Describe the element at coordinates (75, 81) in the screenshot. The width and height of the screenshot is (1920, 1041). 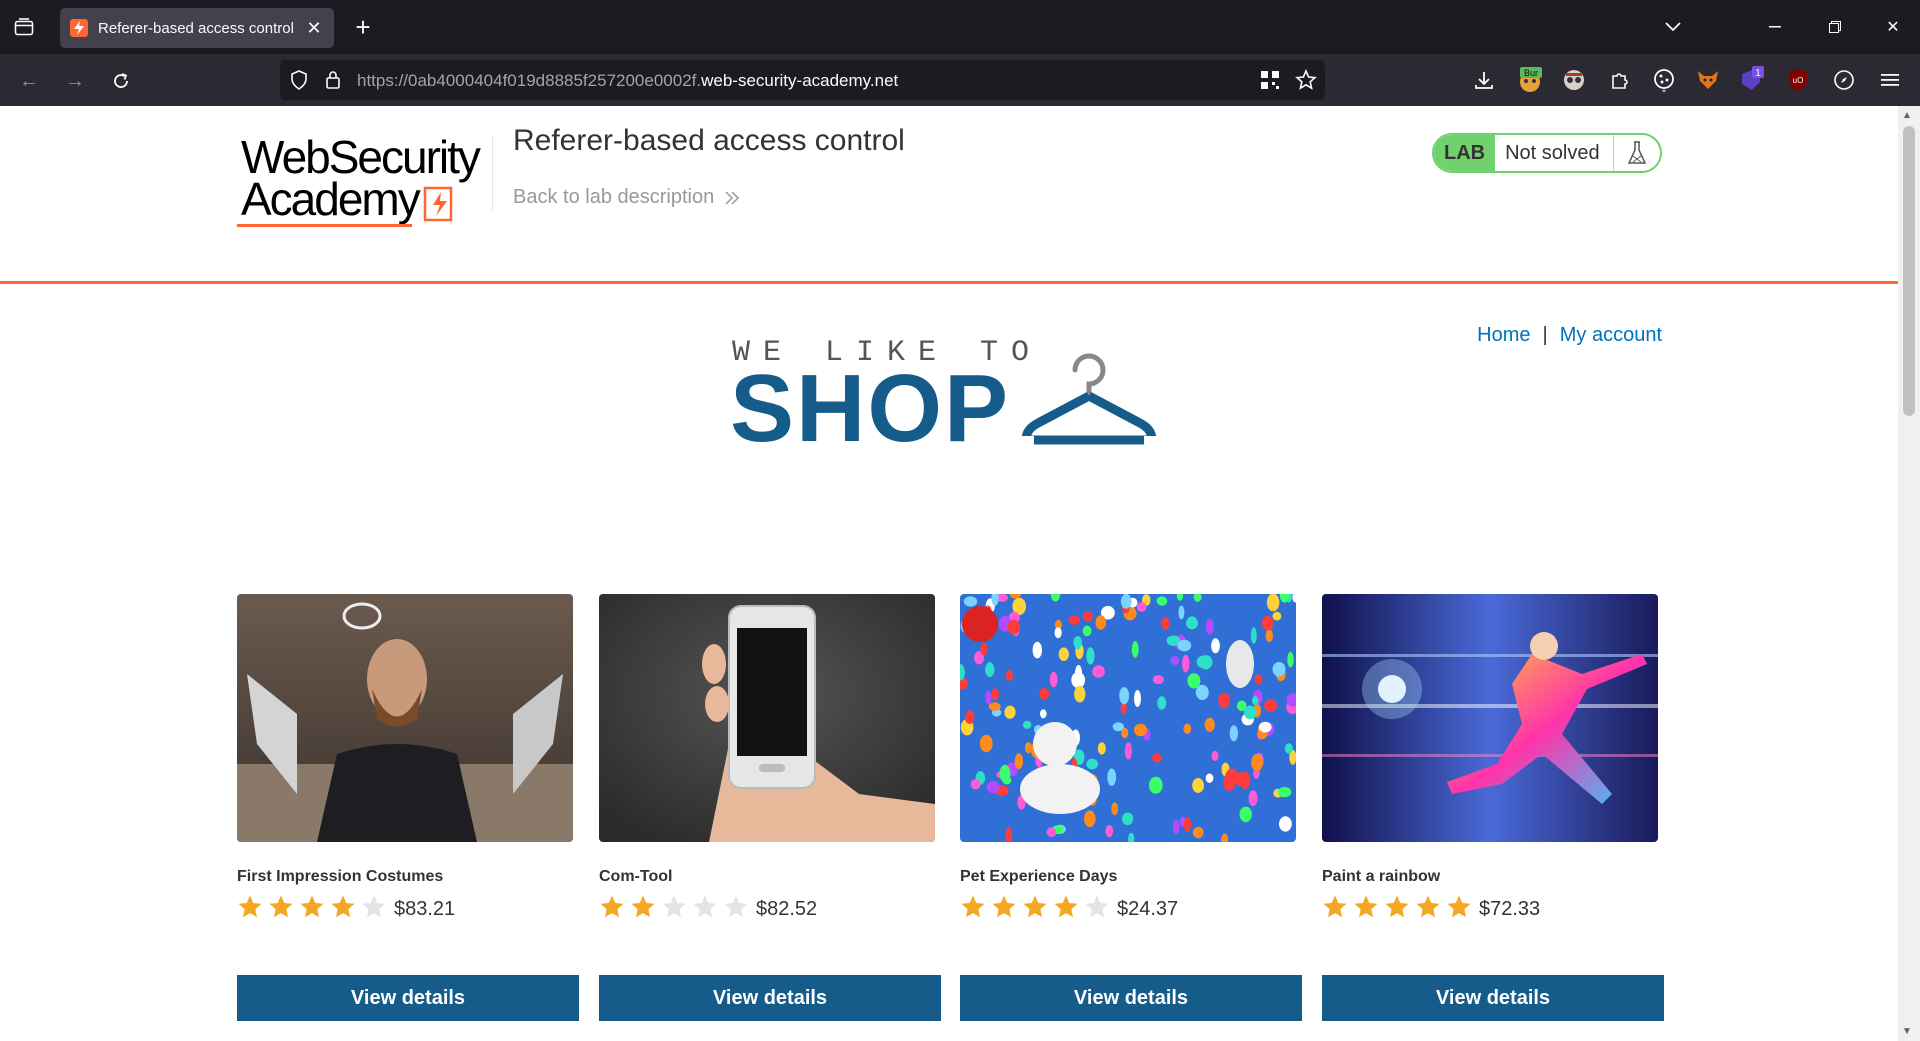
I see `forward-arrow-icon: →` at that location.